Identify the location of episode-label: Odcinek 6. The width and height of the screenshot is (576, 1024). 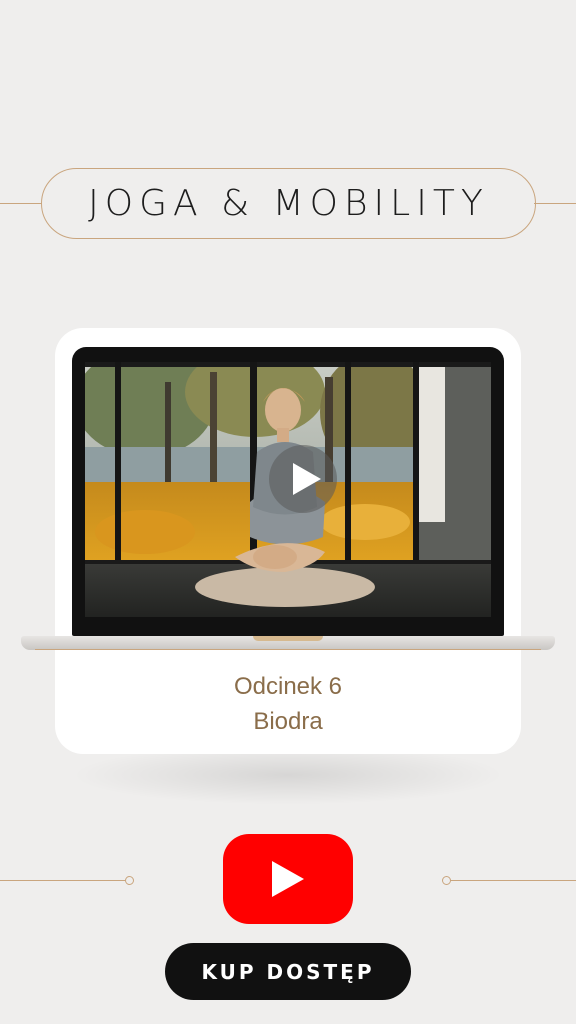
(288, 686).